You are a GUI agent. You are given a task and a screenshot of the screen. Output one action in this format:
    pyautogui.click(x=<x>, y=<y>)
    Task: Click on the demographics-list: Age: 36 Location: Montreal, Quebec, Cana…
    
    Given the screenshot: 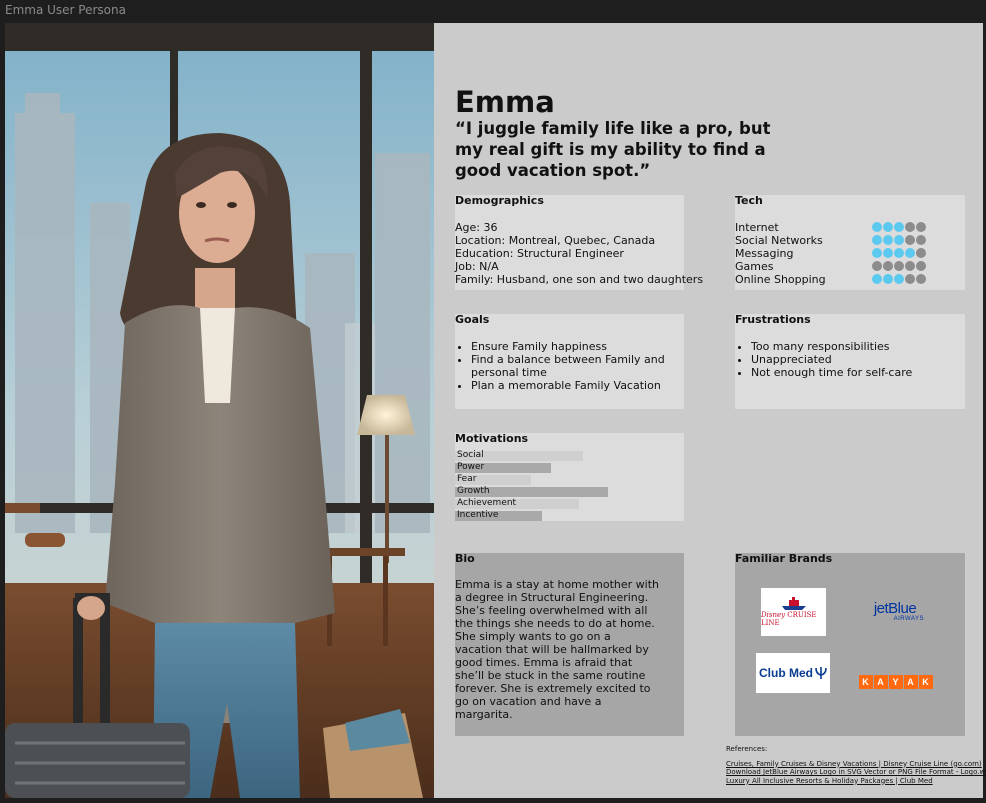 What is the action you would take?
    pyautogui.click(x=579, y=253)
    